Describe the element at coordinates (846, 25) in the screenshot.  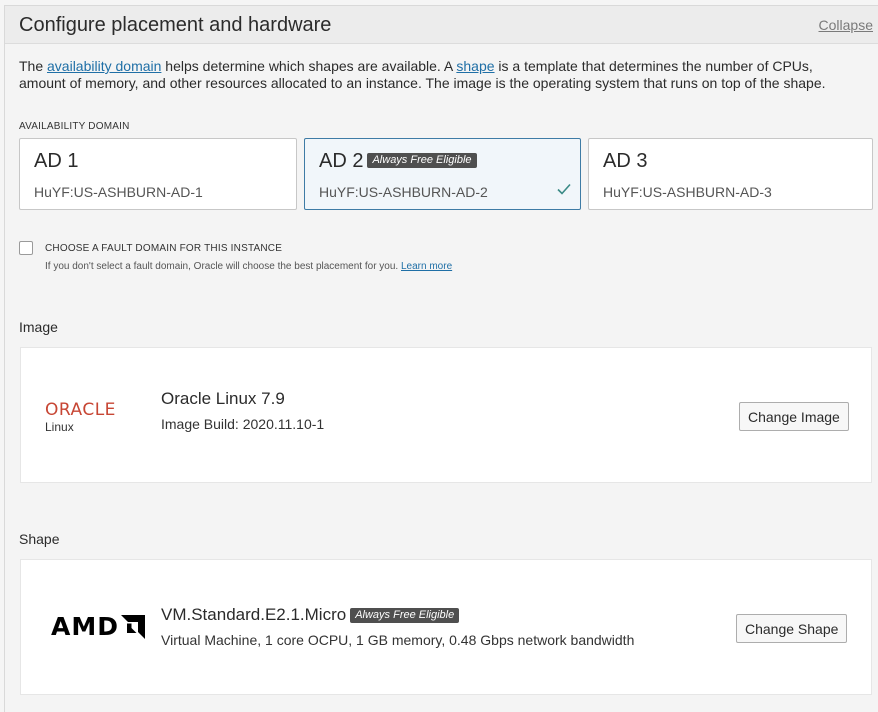
I see `collapse-link: Collapse` at that location.